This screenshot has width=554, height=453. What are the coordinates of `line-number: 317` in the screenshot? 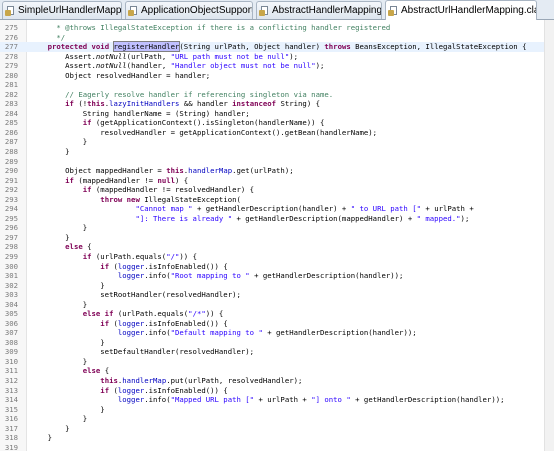 It's located at (11, 428).